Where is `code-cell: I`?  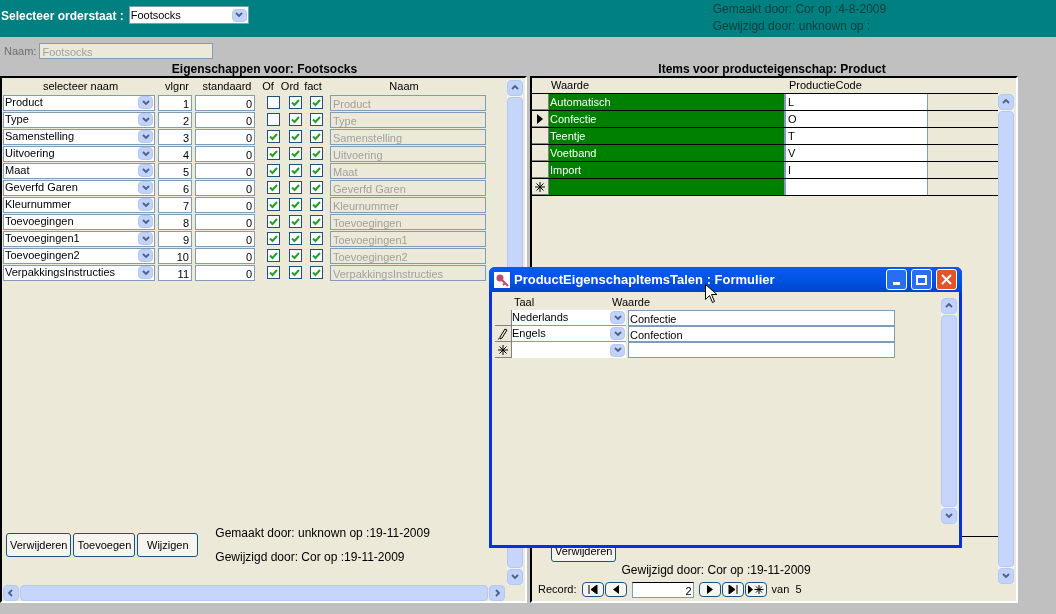 code-cell: I is located at coordinates (857, 170).